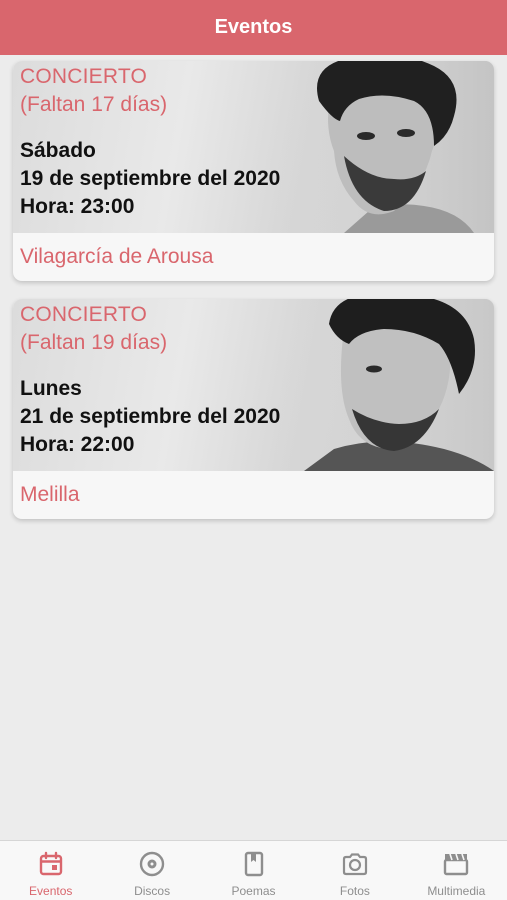  Describe the element at coordinates (354, 891) in the screenshot. I see `tab-label: Fotos` at that location.